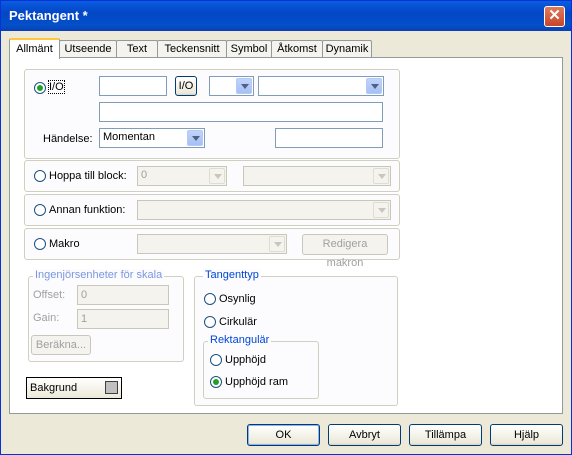 The image size is (572, 455). Describe the element at coordinates (245, 360) in the screenshot. I see `raised-label: Upphöjd` at that location.